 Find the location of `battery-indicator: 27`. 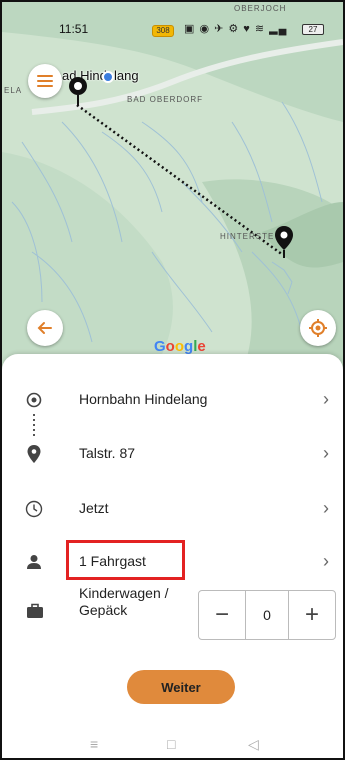

battery-indicator: 27 is located at coordinates (313, 29).